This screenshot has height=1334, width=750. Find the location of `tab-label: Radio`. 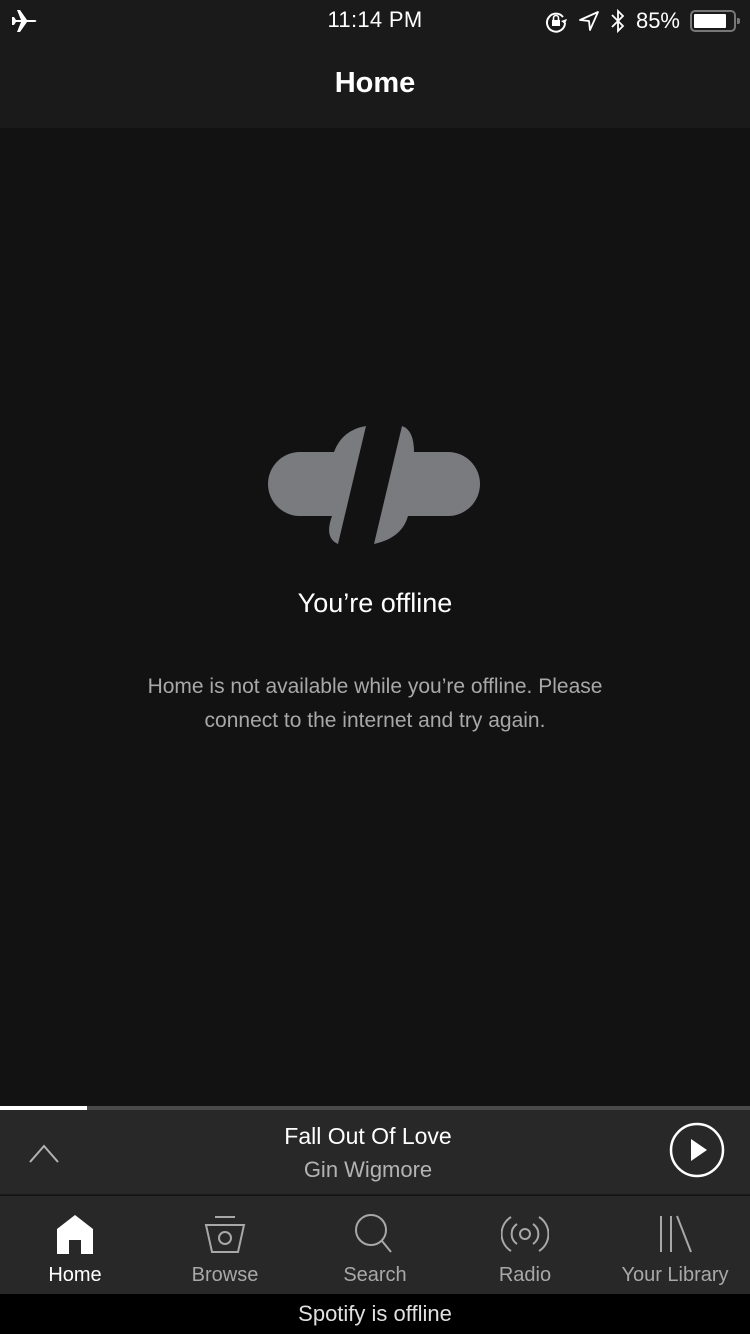

tab-label: Radio is located at coordinates (525, 1275).